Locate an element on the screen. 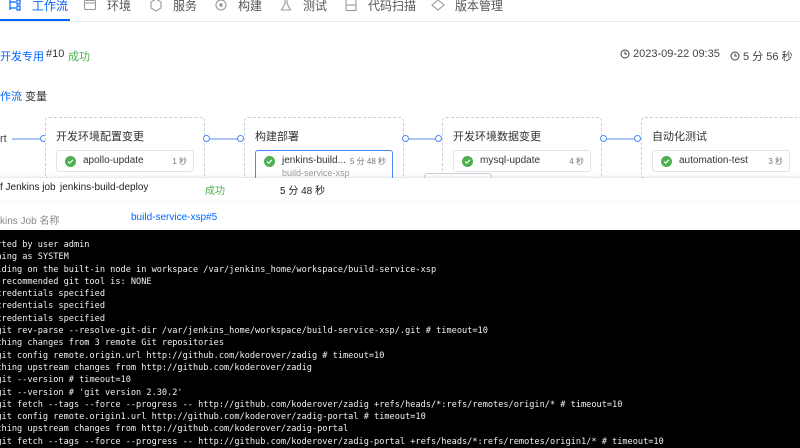  environment-icon is located at coordinates (90, 5).